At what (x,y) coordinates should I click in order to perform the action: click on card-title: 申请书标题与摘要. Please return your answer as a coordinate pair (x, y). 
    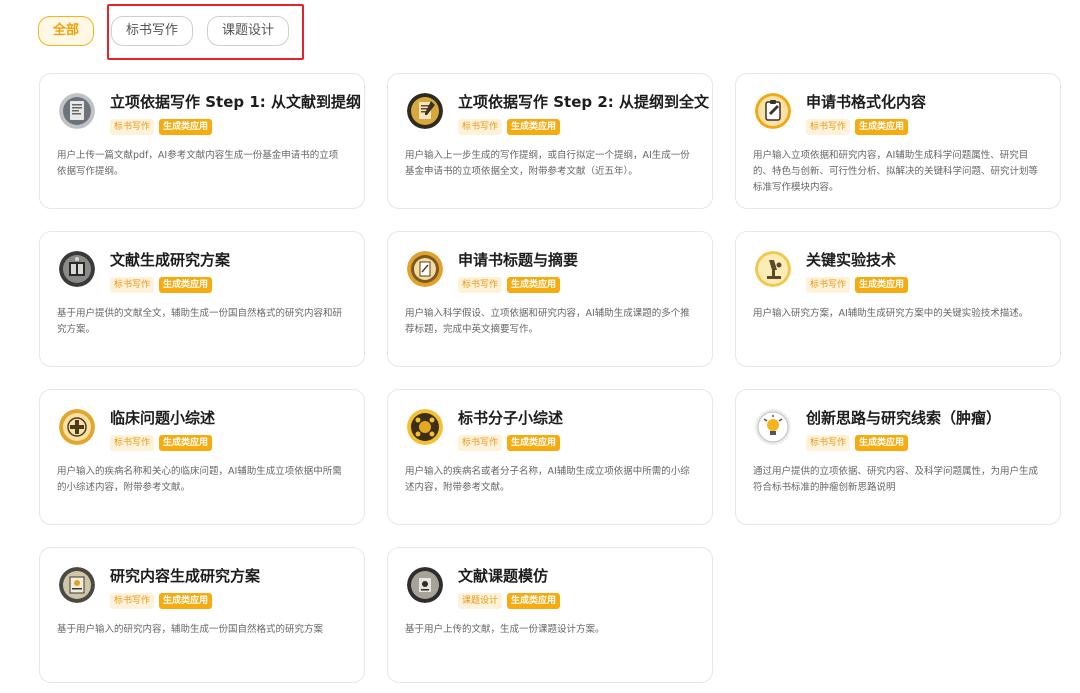
    Looking at the image, I should click on (518, 260).